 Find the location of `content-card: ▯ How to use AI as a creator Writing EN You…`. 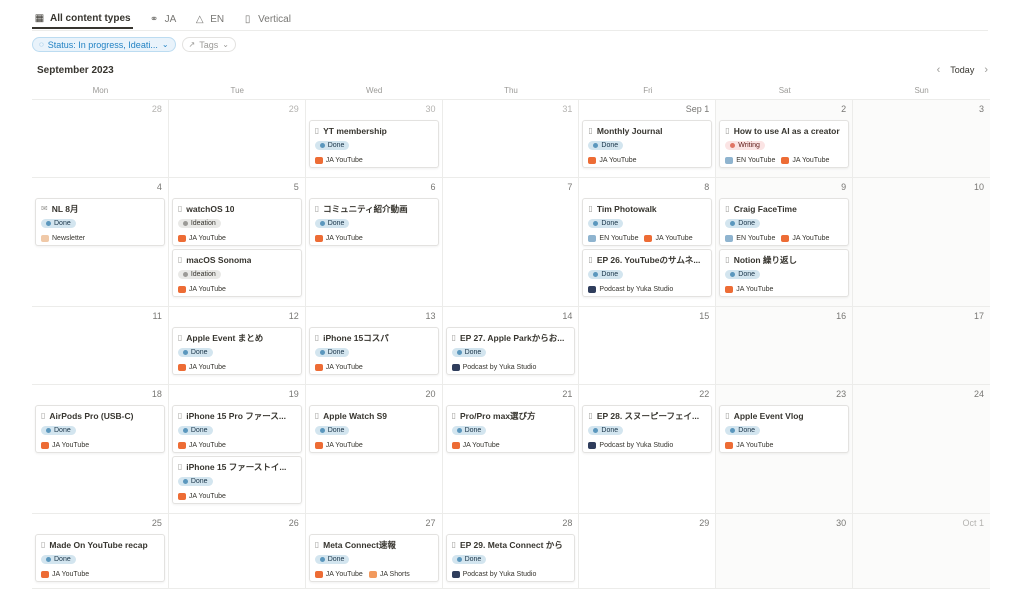

content-card: ▯ How to use AI as a creator Writing EN You… is located at coordinates (784, 144).